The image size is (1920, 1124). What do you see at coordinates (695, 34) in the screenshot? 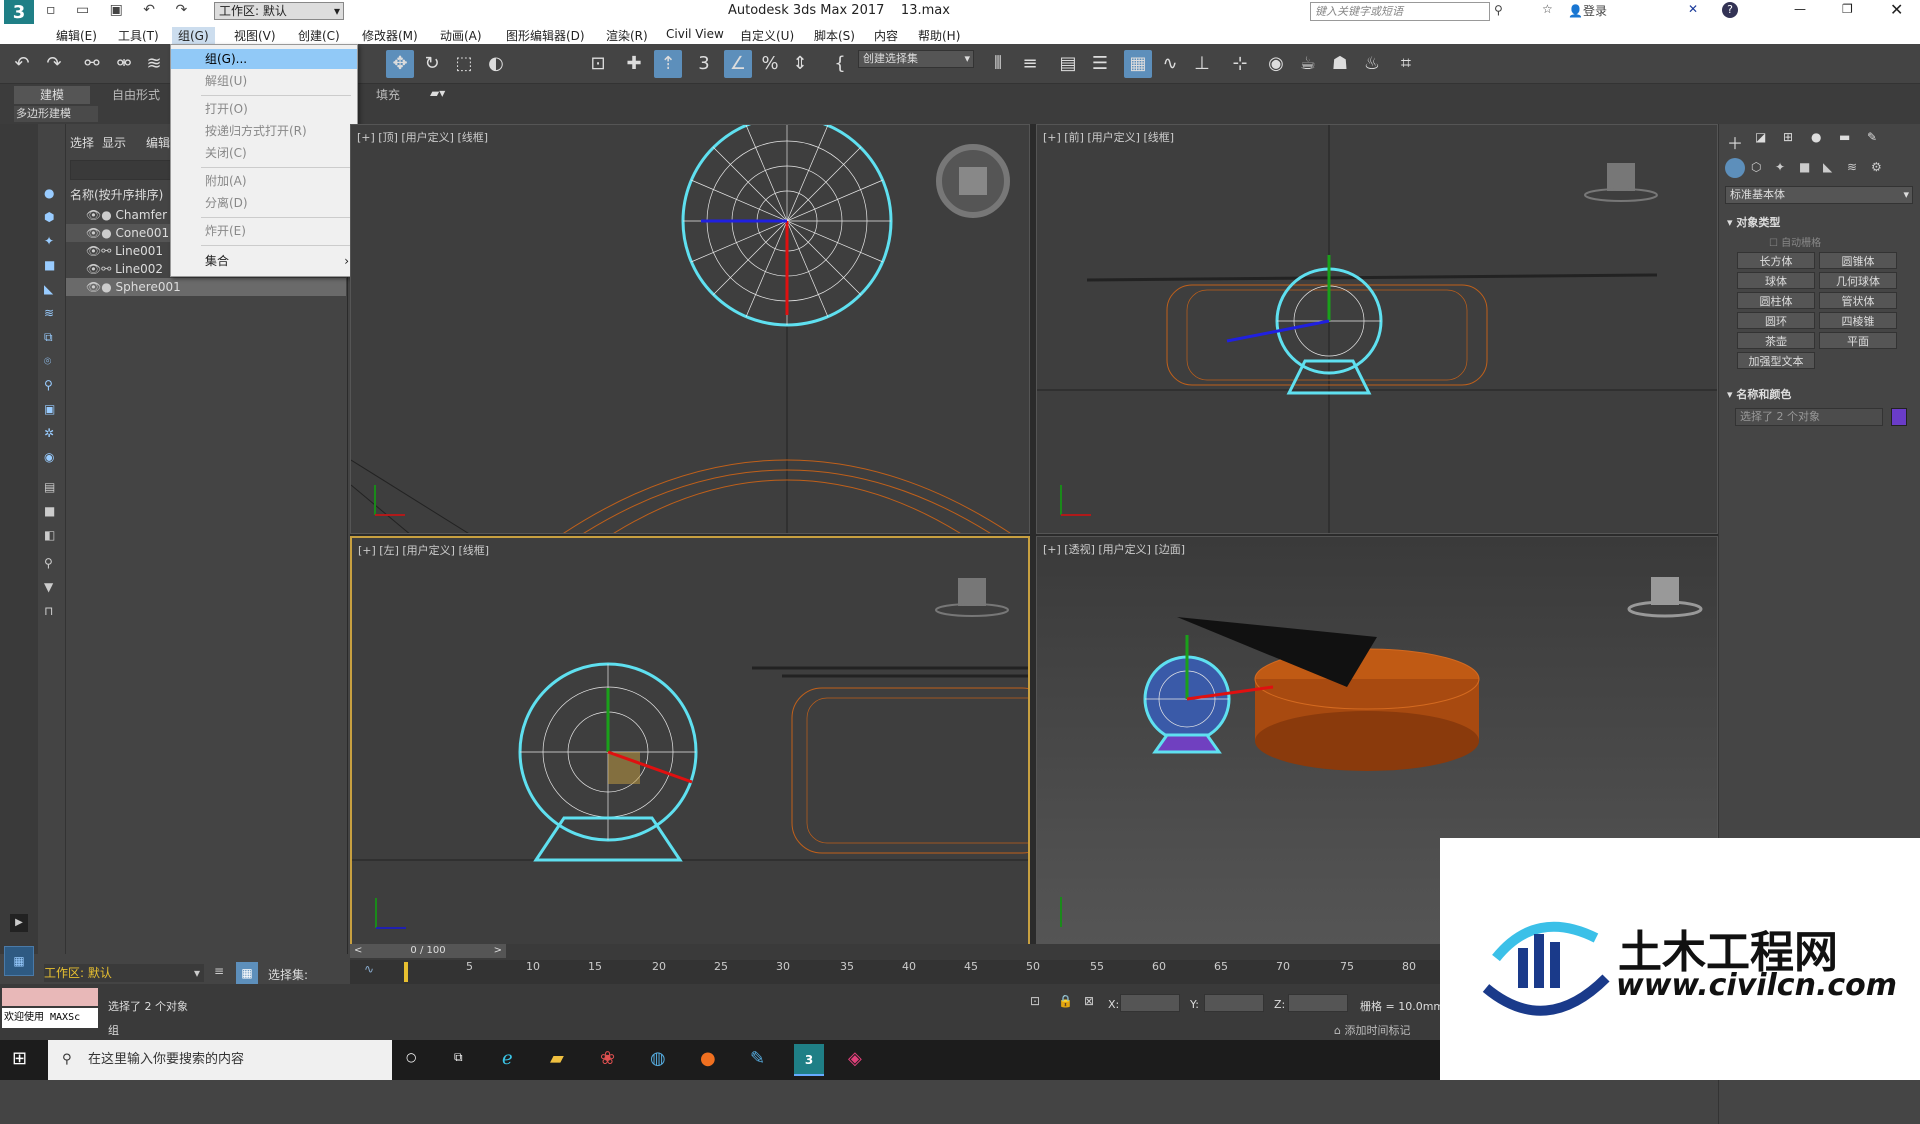
I see `menu-civil-view: Civil View` at bounding box center [695, 34].